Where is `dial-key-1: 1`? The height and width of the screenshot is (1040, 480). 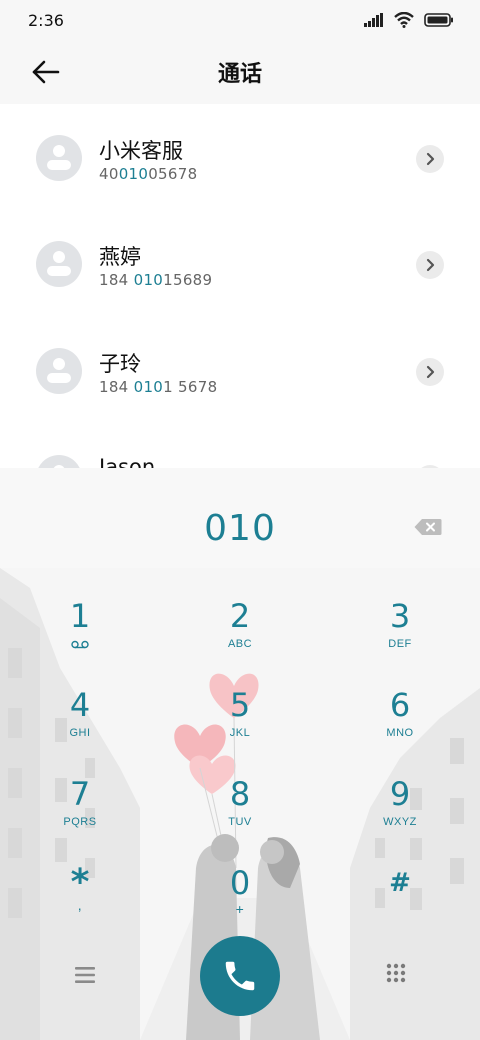 dial-key-1: 1 is located at coordinates (80, 636).